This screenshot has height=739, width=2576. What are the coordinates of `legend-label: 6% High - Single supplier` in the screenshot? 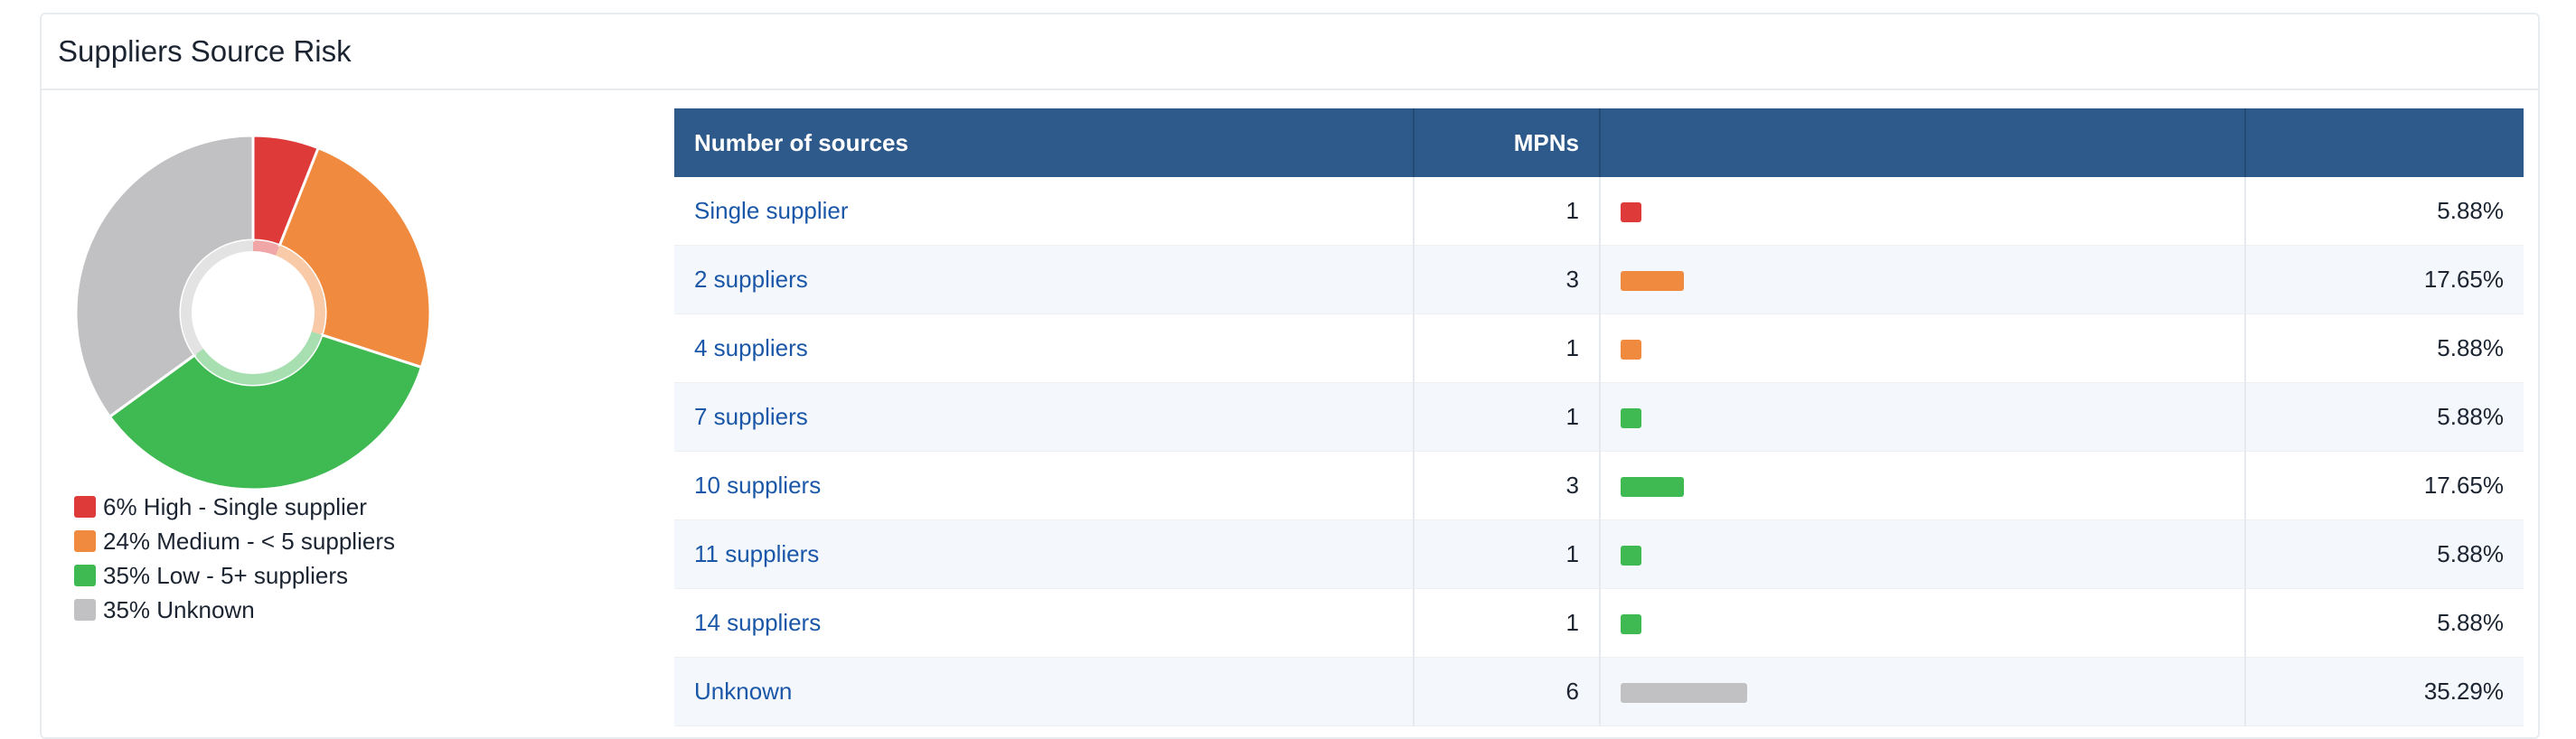 It's located at (235, 506).